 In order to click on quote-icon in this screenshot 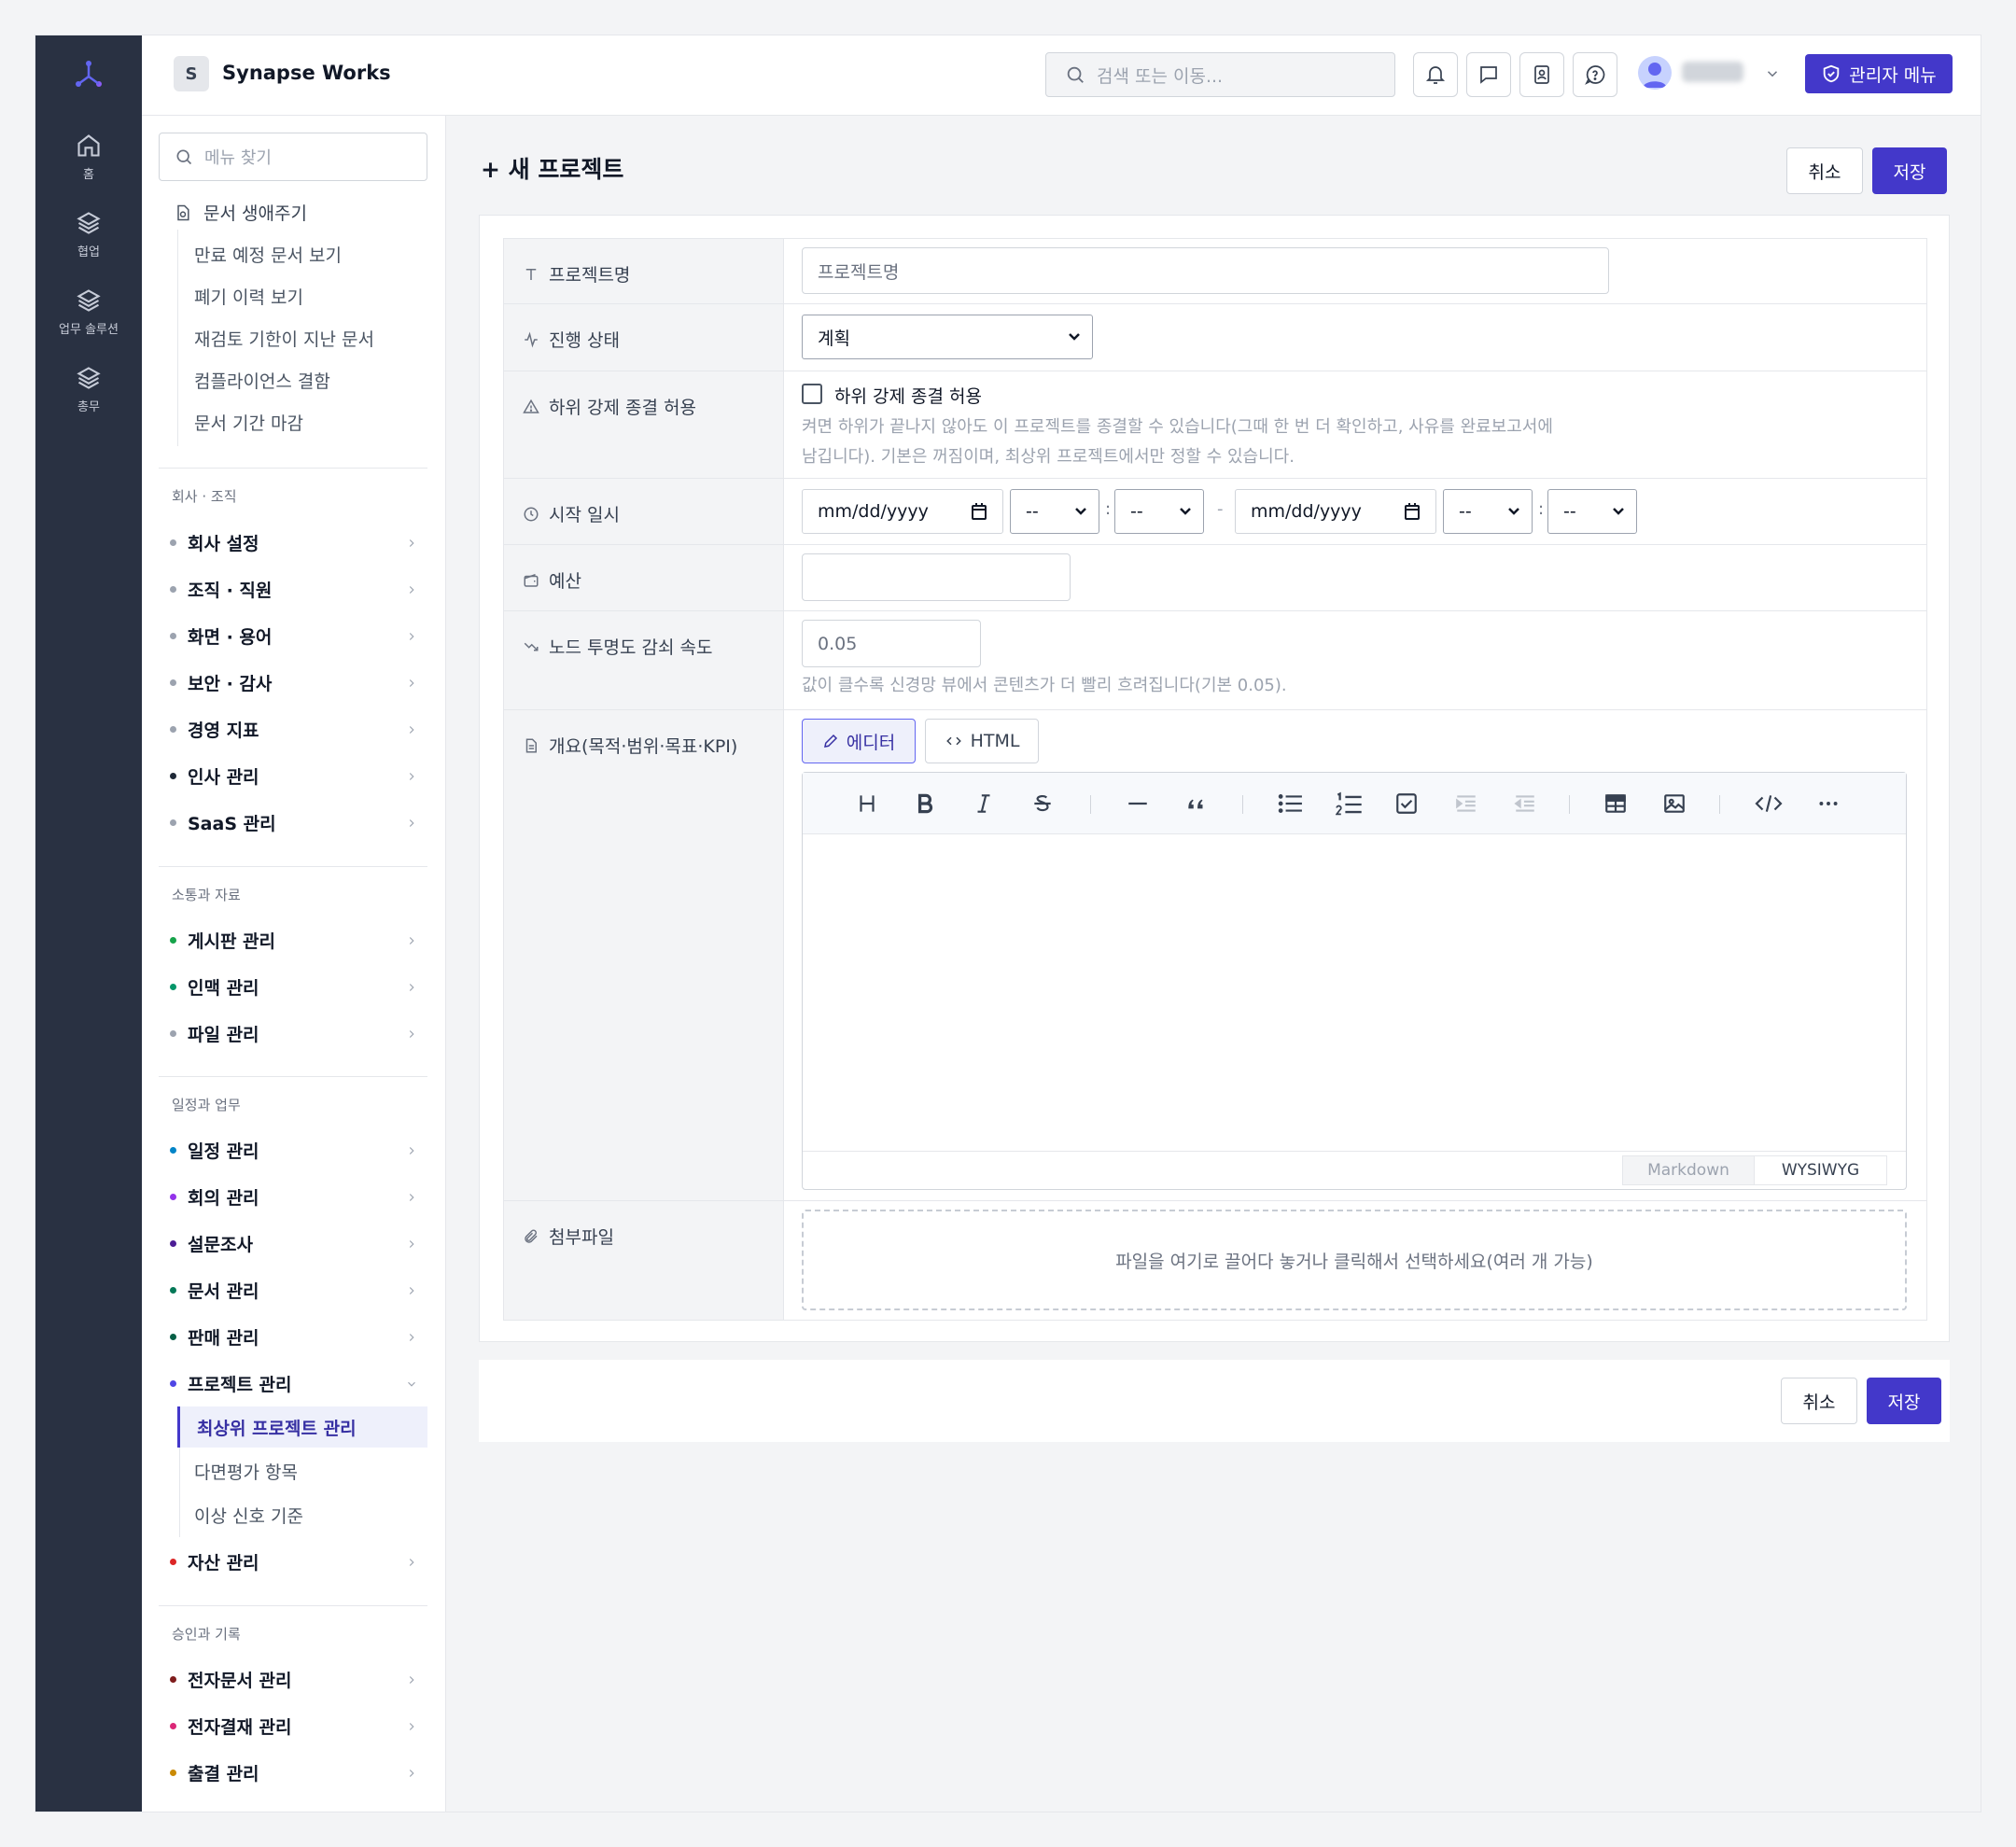, I will do `click(1196, 803)`.